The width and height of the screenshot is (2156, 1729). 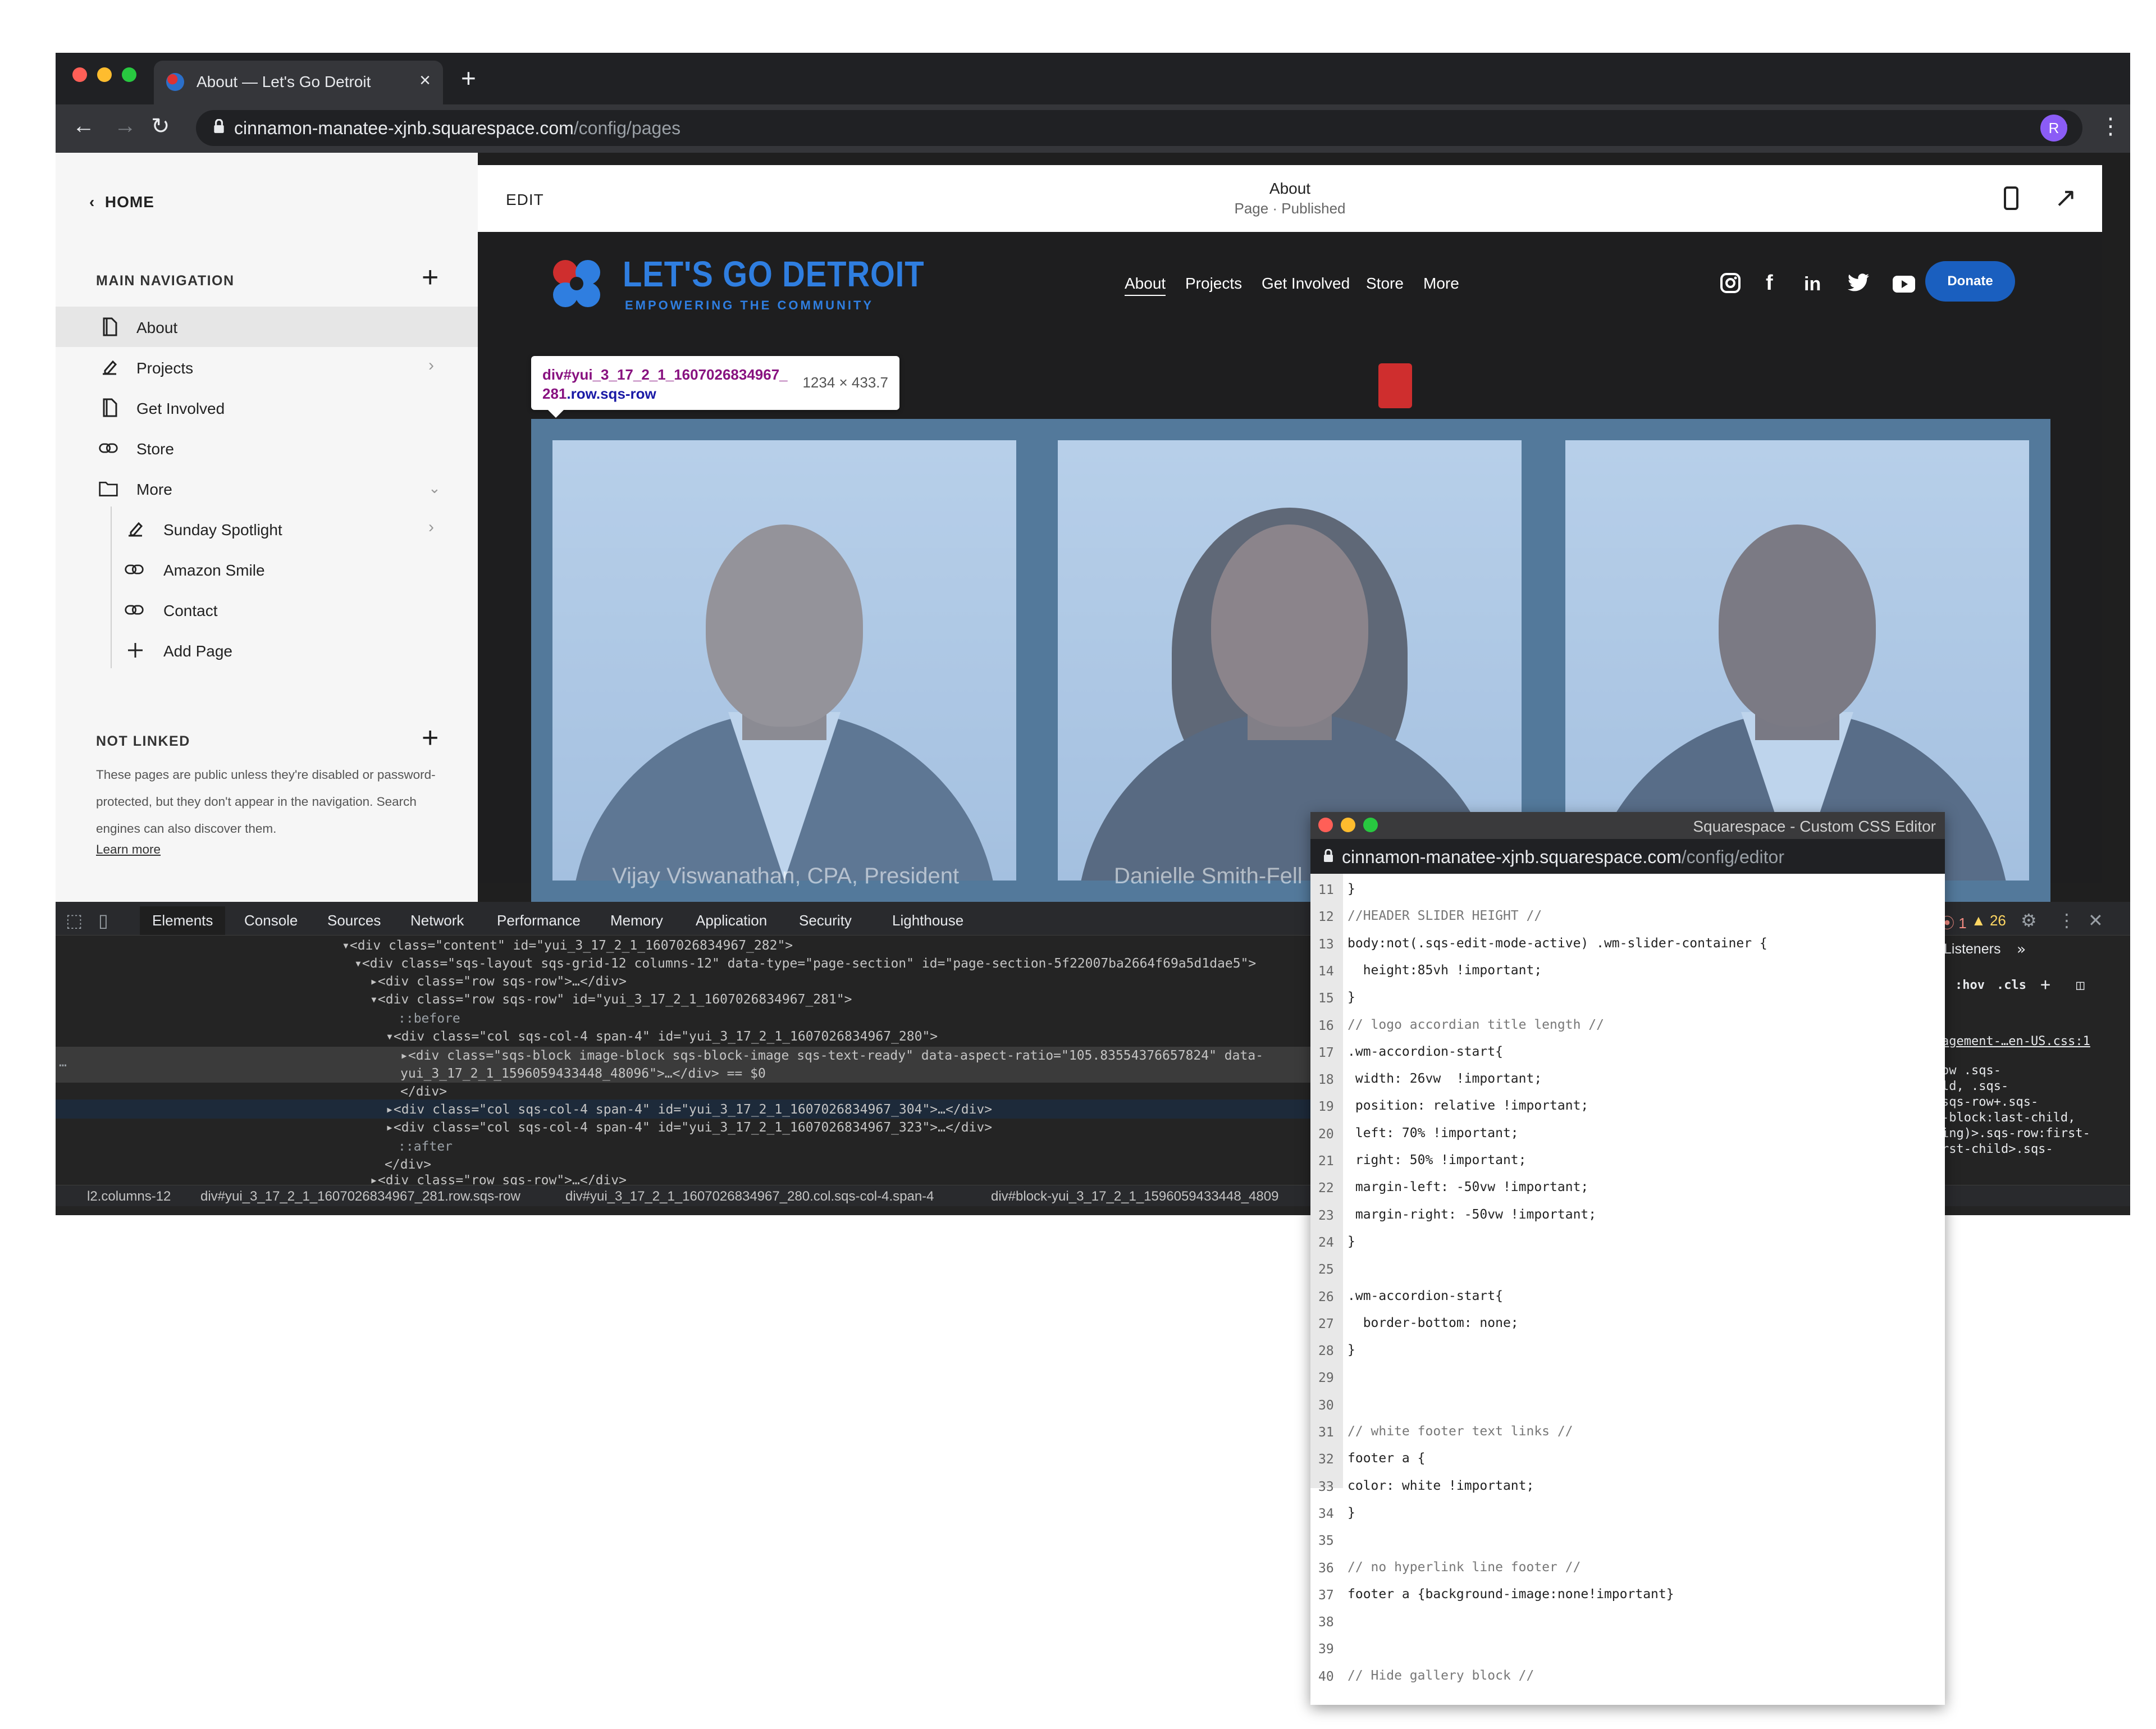 What do you see at coordinates (498, 982) in the screenshot?
I see `dom-line: ▸<div class="row sqs-row">…</div>` at bounding box center [498, 982].